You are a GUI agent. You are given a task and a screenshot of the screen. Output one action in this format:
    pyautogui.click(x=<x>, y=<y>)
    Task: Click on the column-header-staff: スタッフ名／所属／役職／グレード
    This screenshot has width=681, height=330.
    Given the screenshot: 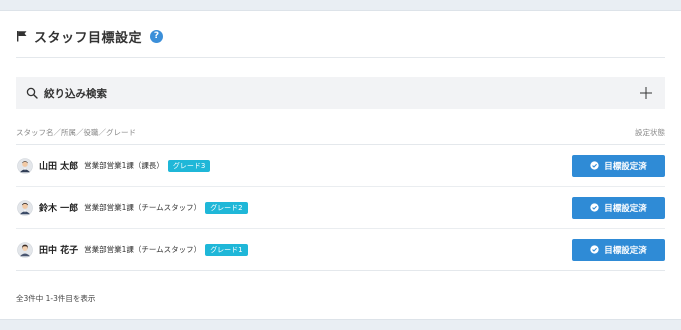 What is the action you would take?
    pyautogui.click(x=76, y=132)
    